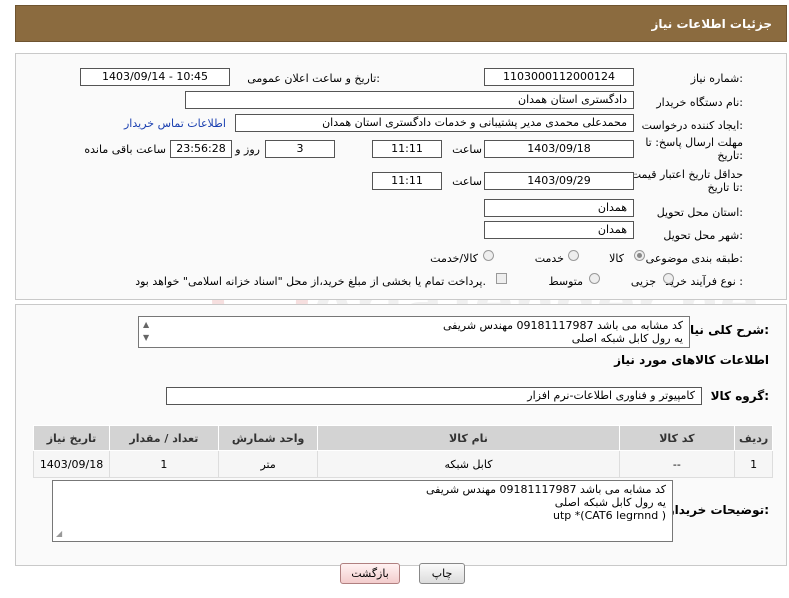  What do you see at coordinates (699, 102) in the screenshot?
I see `buyer-org-label: نام دستگاه خریدار:` at bounding box center [699, 102].